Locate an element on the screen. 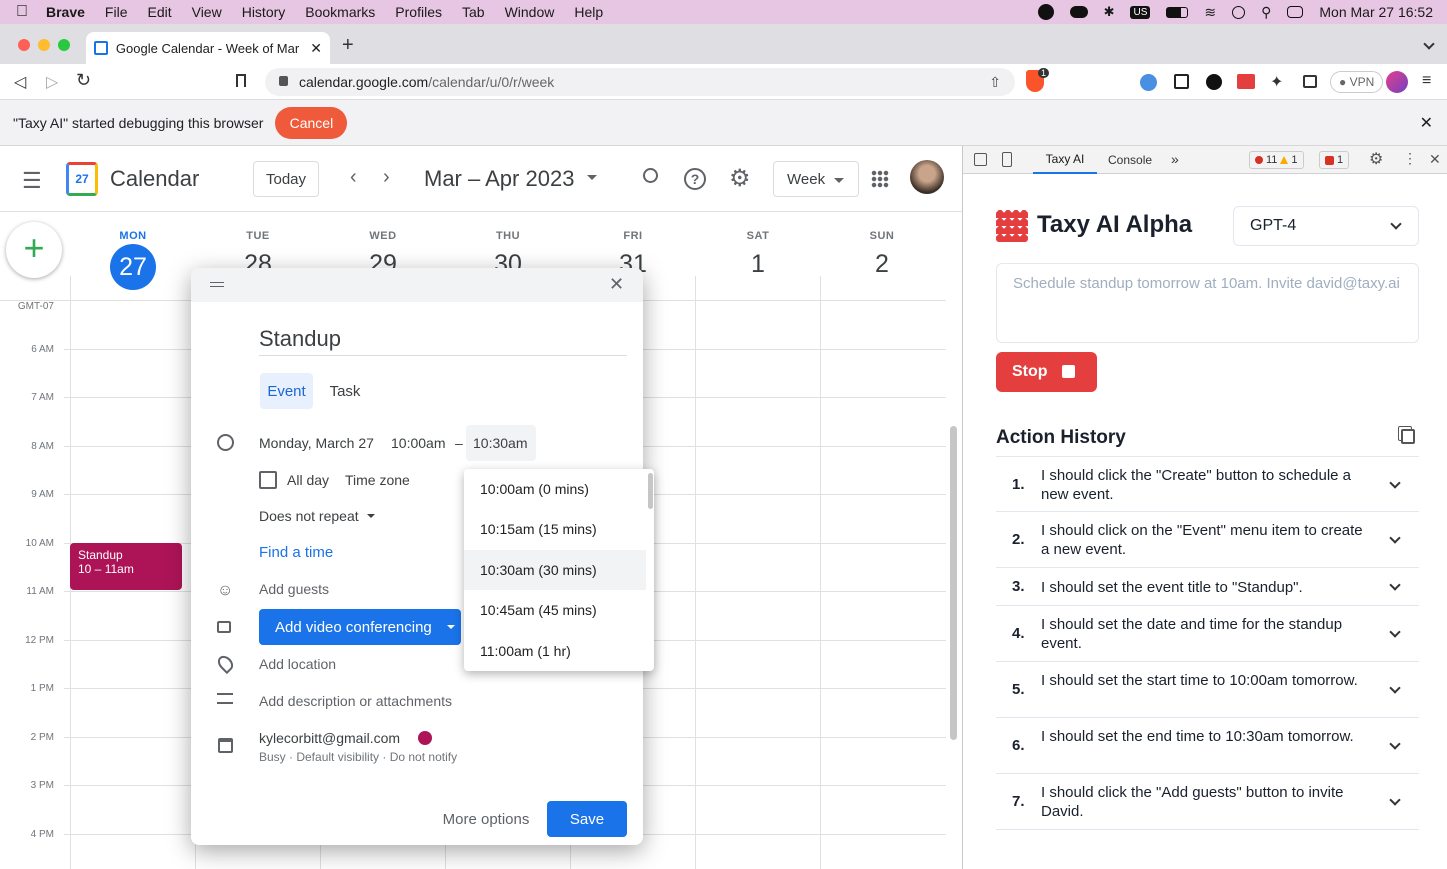 The image size is (1447, 869). calendar-logo: 27 is located at coordinates (82, 179).